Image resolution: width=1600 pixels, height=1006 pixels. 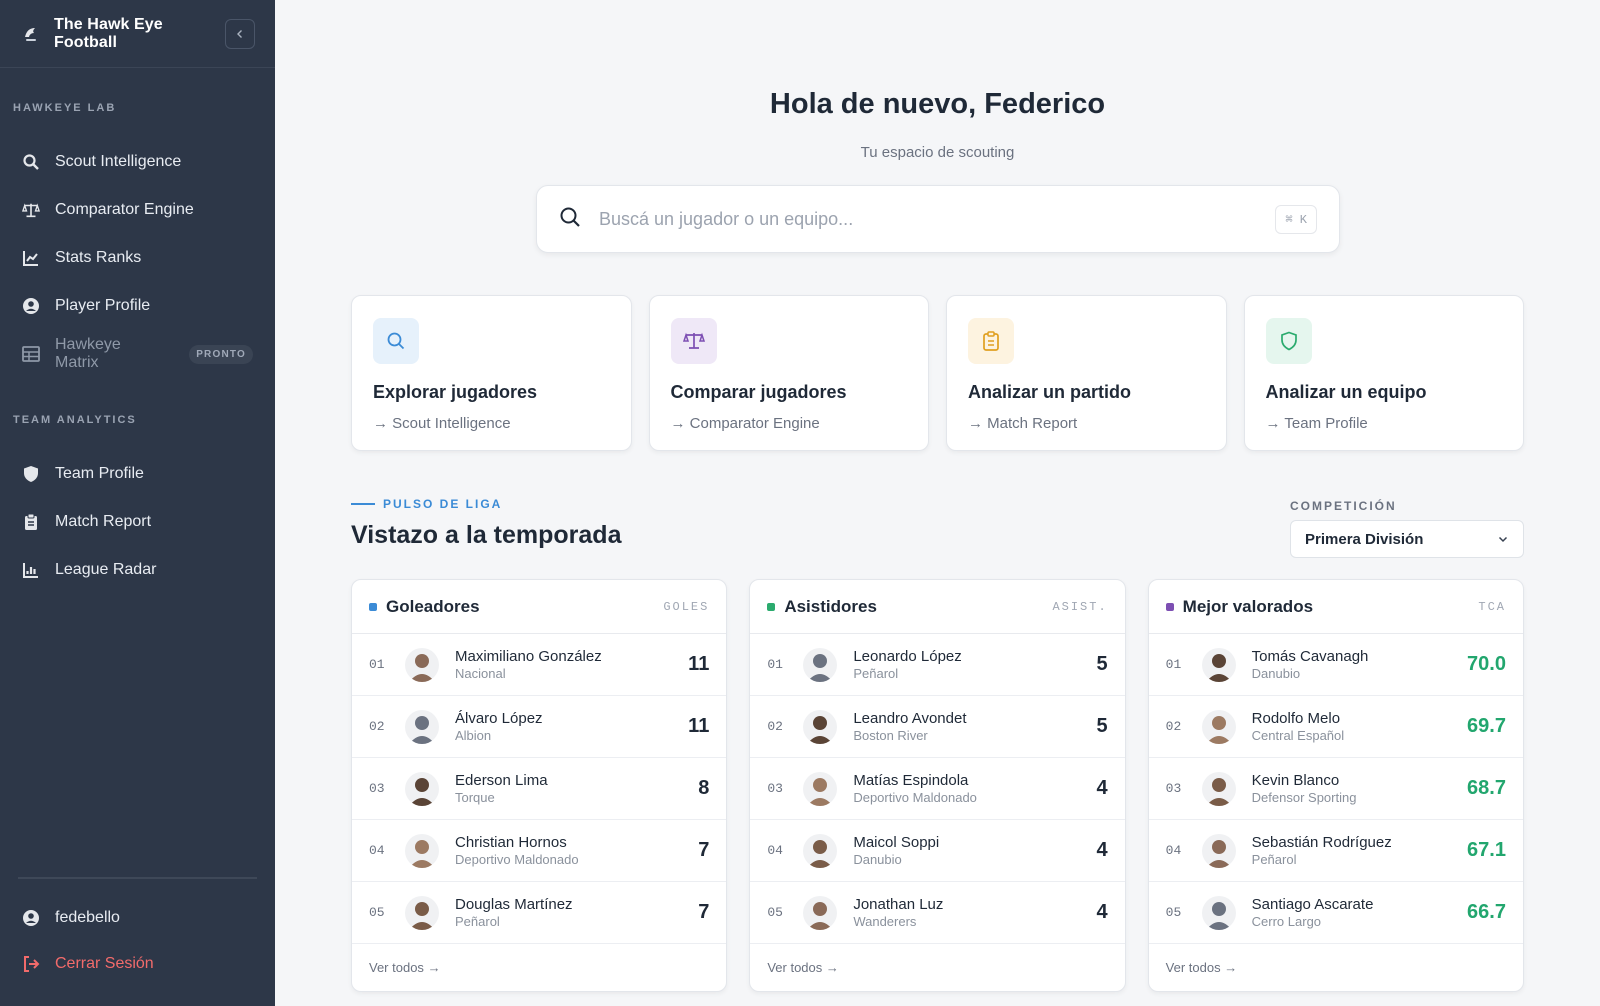 I want to click on card-subtitle-label: Scout Intelligence, so click(x=451, y=423).